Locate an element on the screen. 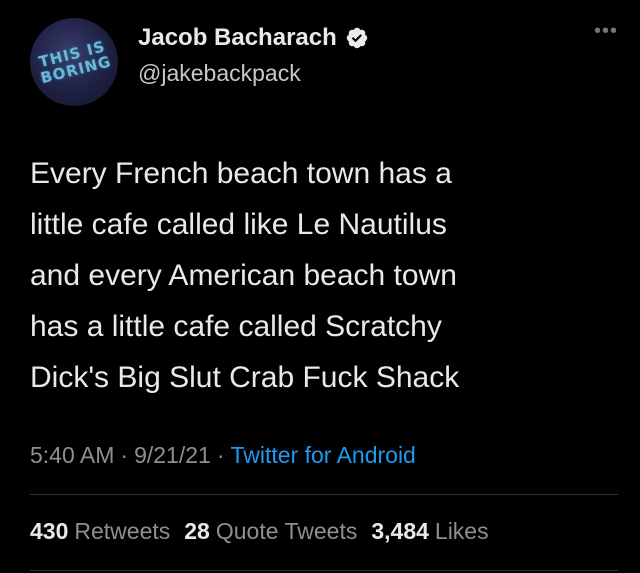  avatar: THIS IS BORING is located at coordinates (74, 62).